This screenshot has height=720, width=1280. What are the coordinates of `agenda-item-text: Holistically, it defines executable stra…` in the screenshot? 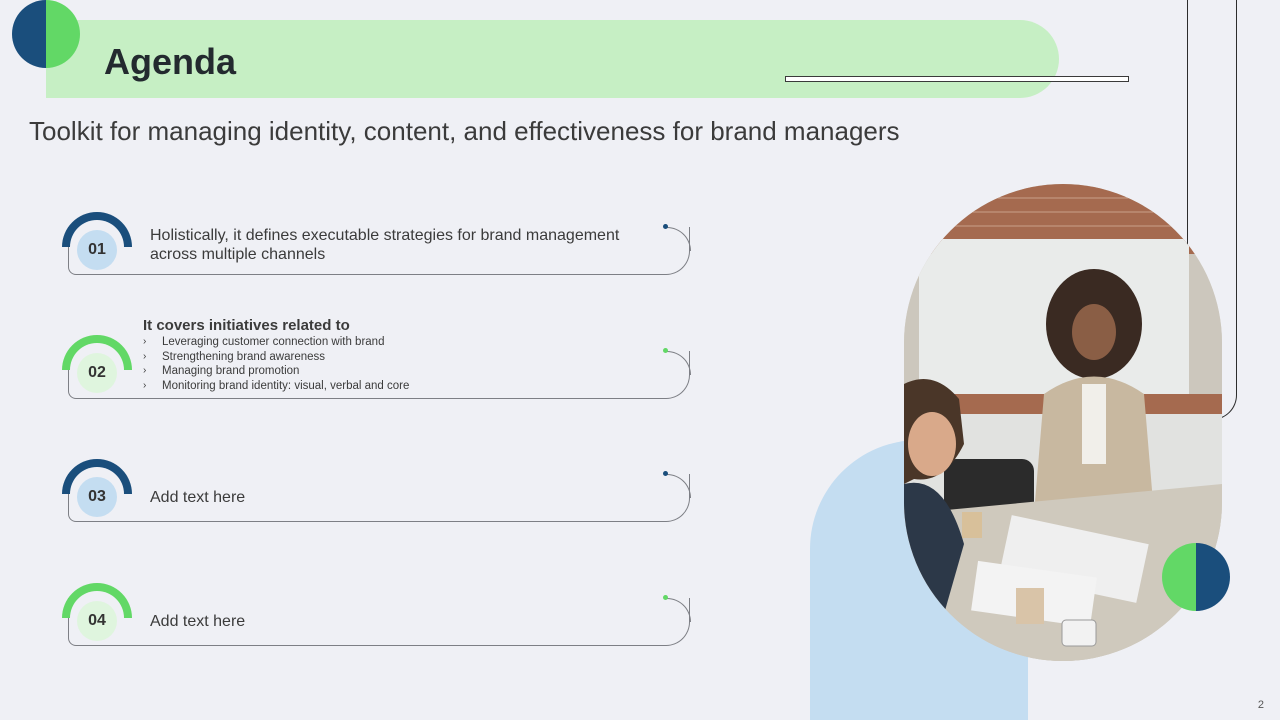 It's located at (385, 245).